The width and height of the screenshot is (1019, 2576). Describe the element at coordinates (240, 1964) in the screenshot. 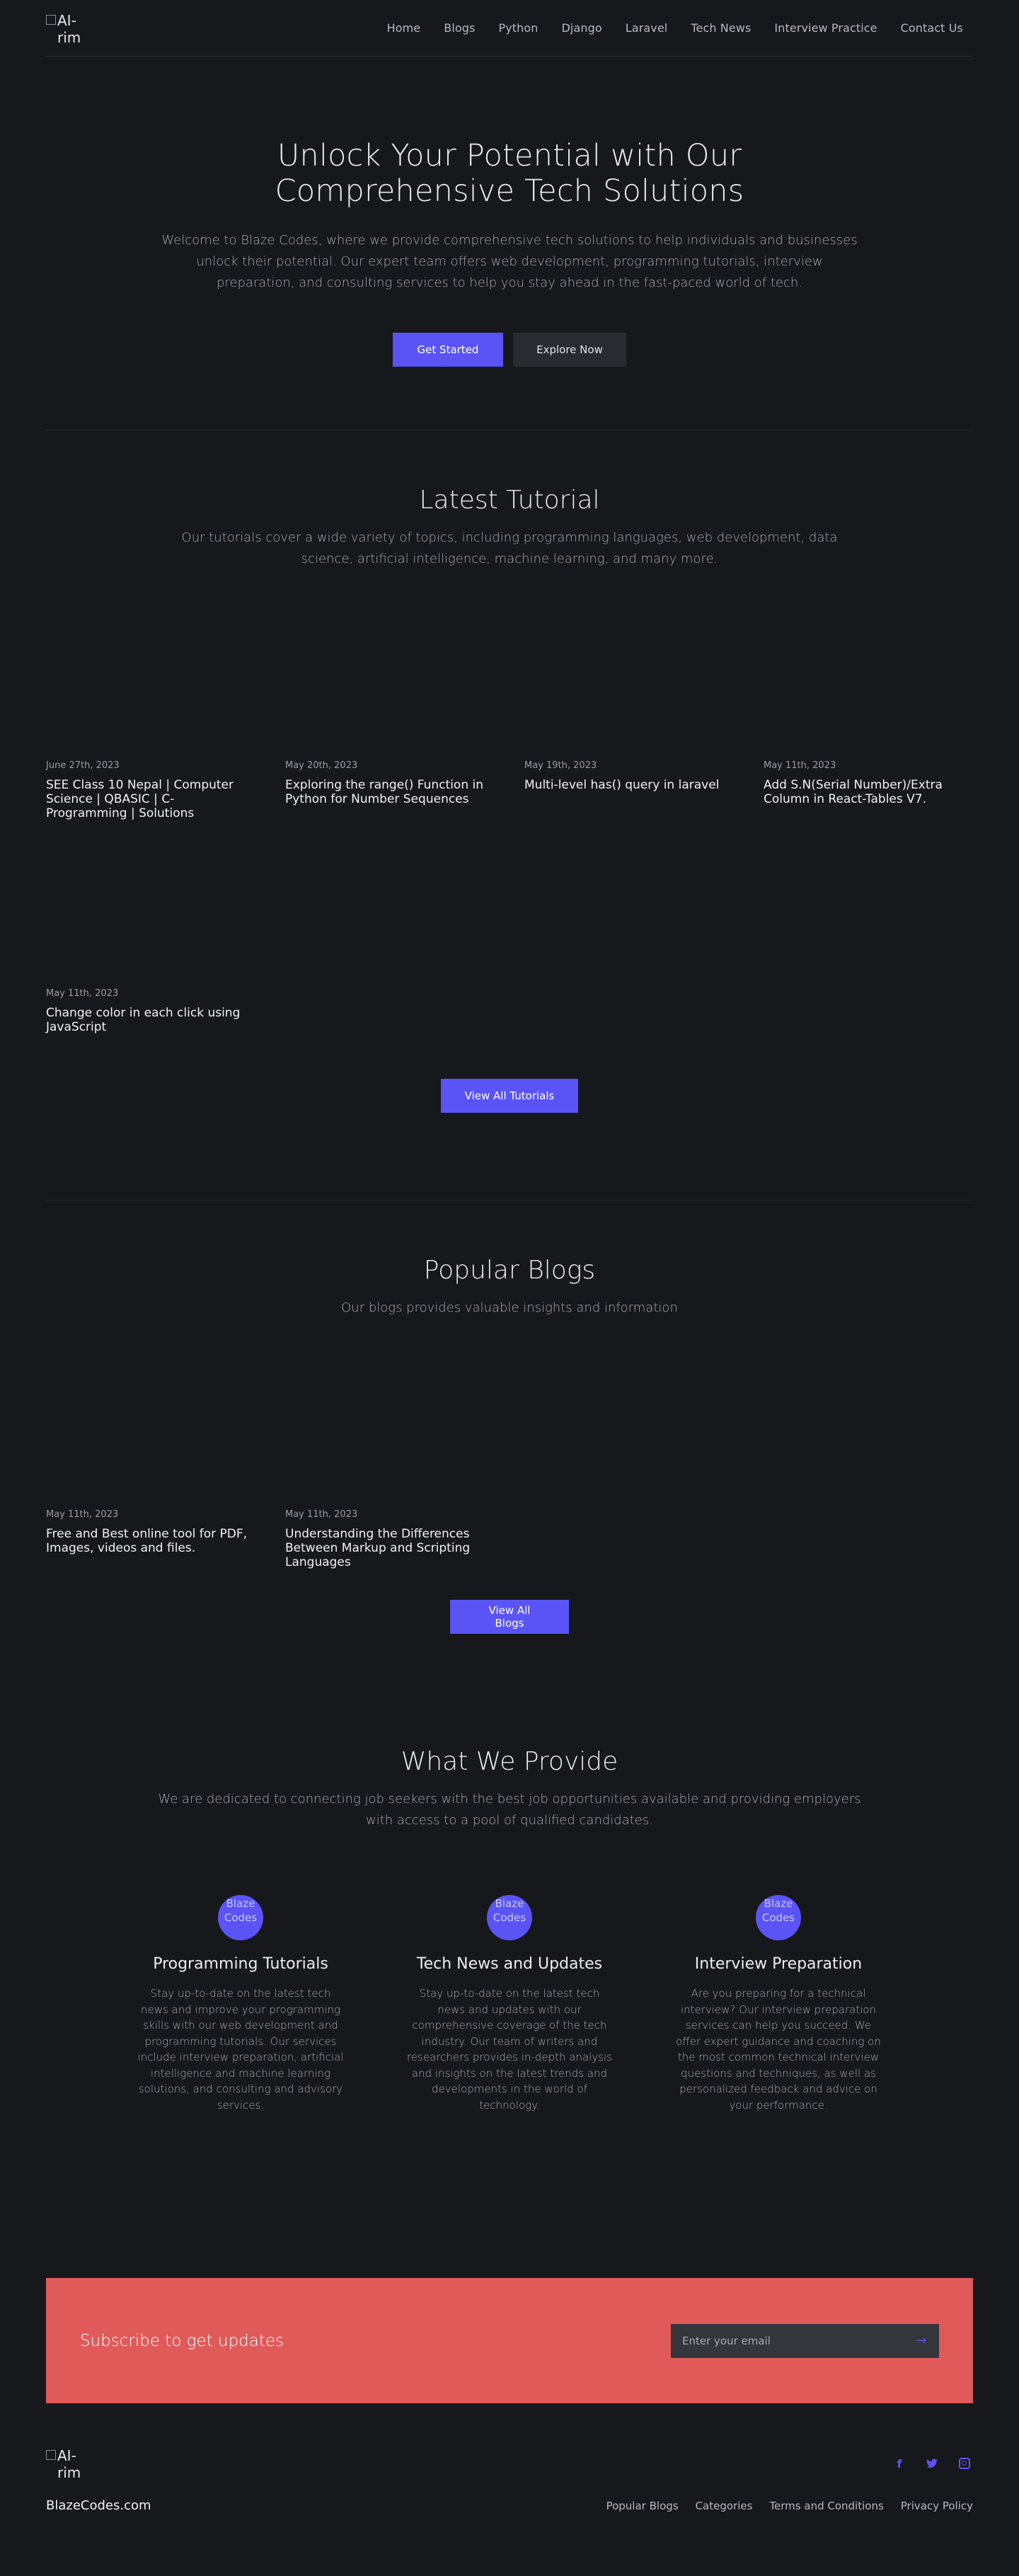

I see `feature-title: Programming Tutorials` at that location.